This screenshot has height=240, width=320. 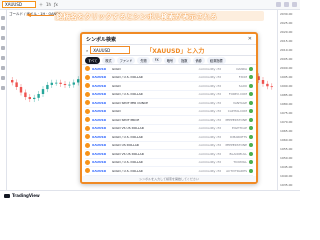 What do you see at coordinates (130, 102) in the screenshot?
I see `result-description: GOLD SPOT PER OUNCE` at bounding box center [130, 102].